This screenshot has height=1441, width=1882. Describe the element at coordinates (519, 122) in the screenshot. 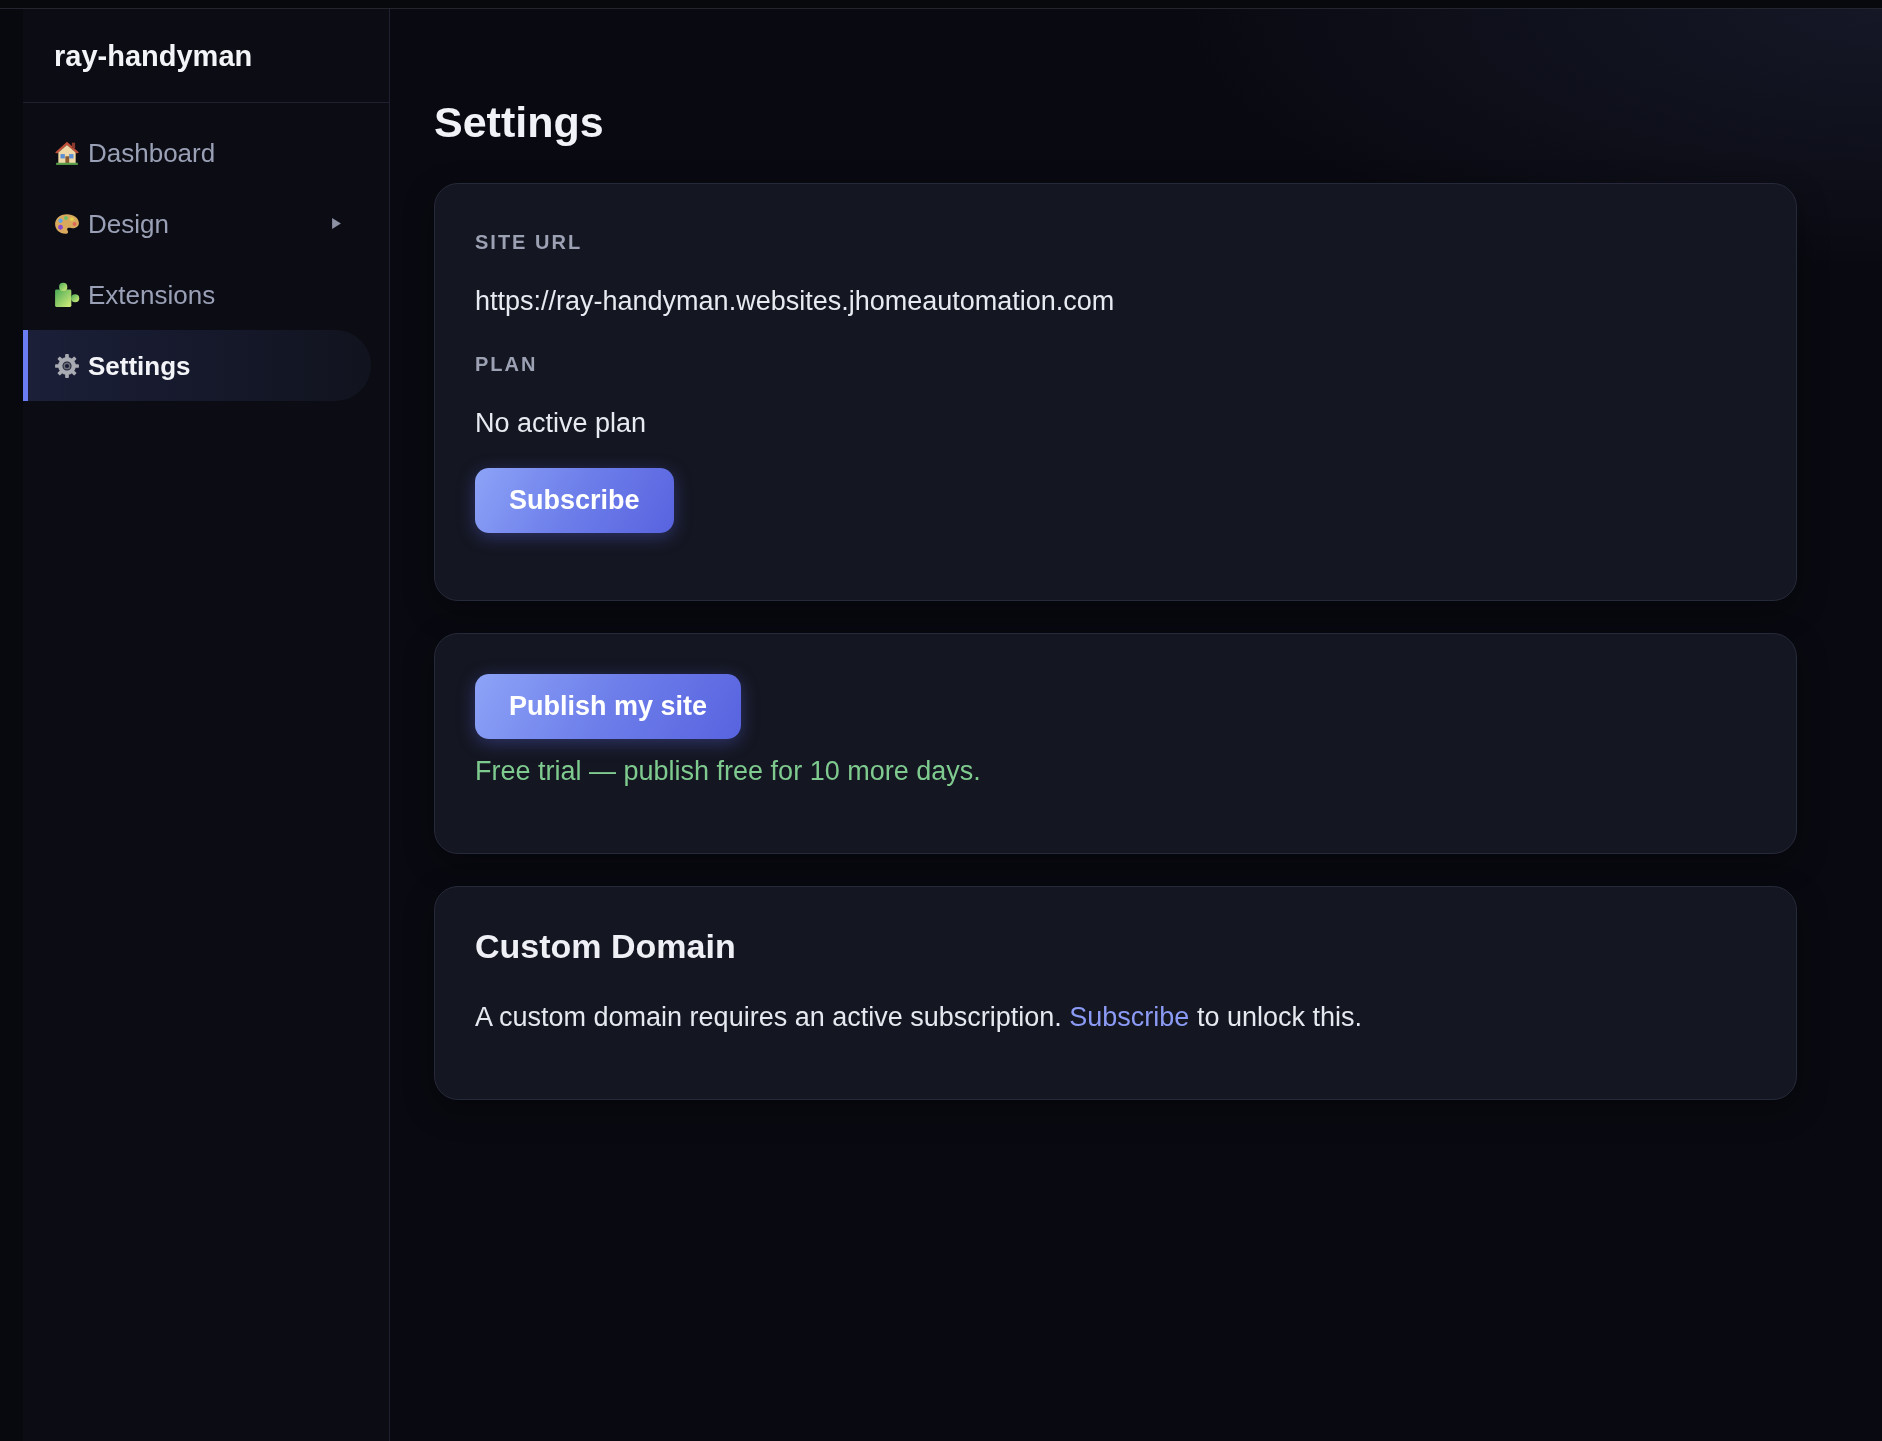

I see `page-title: Settings` at that location.